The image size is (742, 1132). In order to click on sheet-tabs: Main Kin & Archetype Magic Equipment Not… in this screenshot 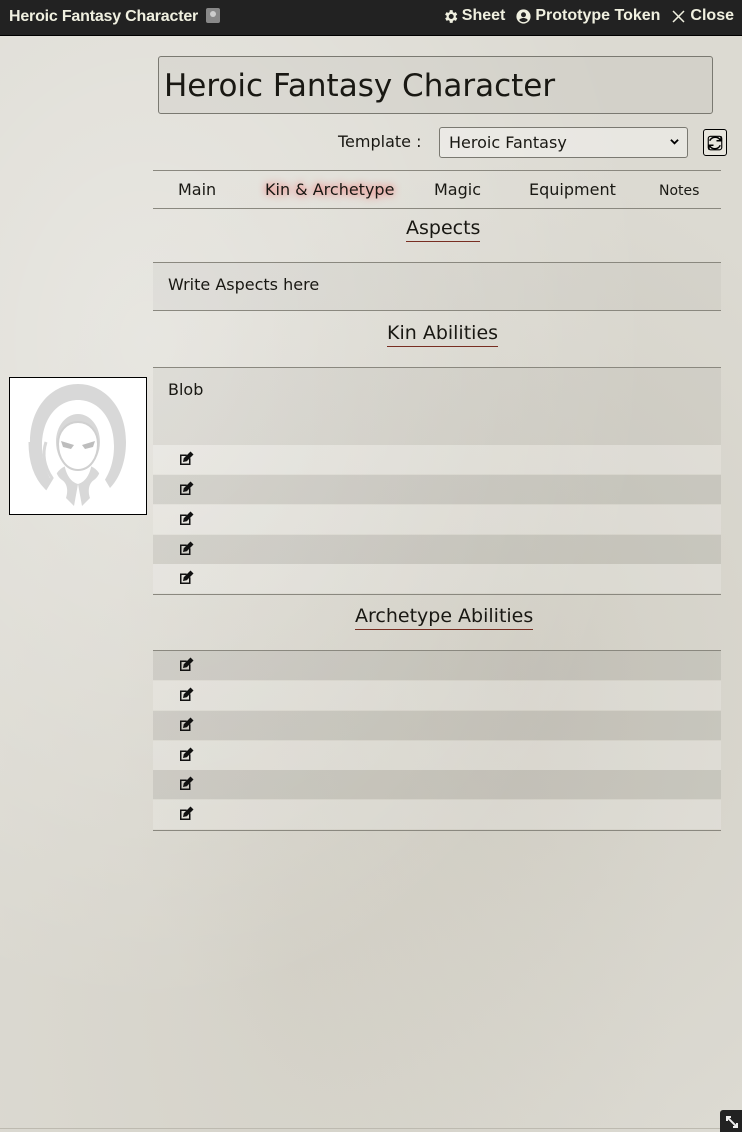, I will do `click(437, 189)`.